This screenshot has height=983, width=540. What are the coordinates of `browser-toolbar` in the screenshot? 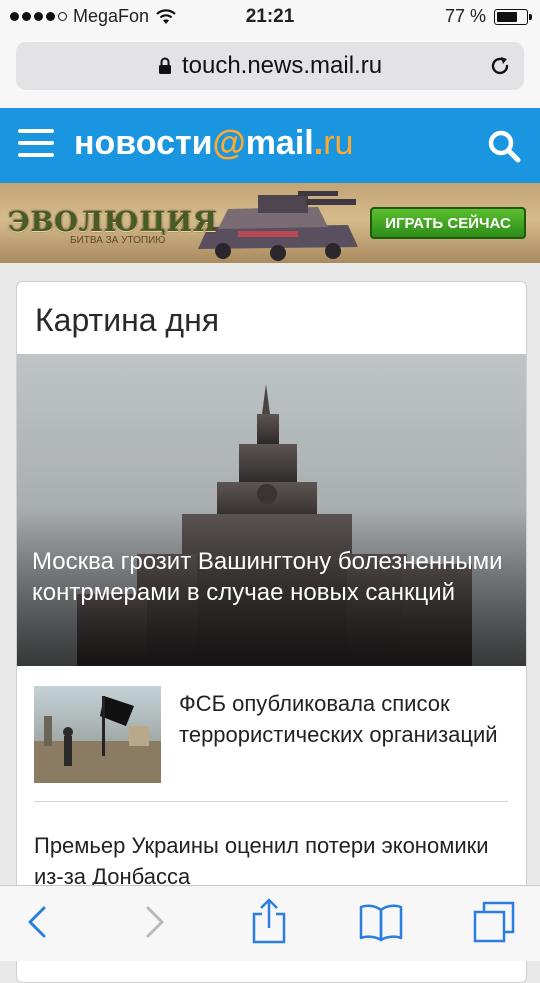 It's located at (270, 923).